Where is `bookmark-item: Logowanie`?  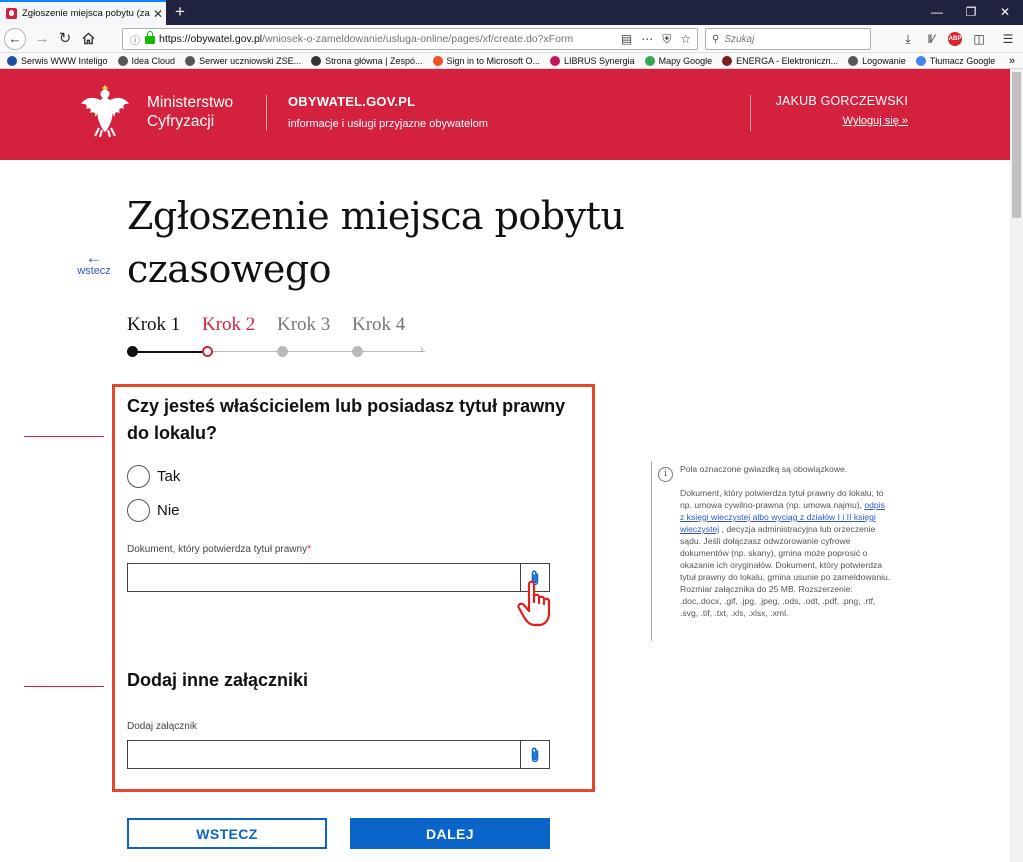 bookmark-item: Logowanie is located at coordinates (877, 60).